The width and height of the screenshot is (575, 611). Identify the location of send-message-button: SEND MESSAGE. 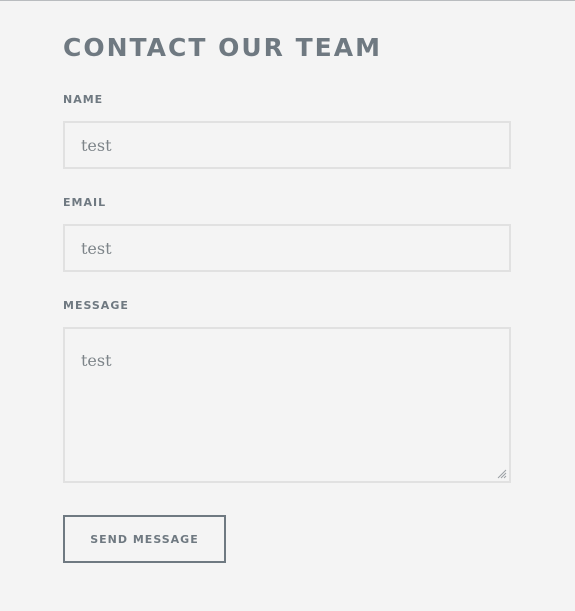
(144, 539).